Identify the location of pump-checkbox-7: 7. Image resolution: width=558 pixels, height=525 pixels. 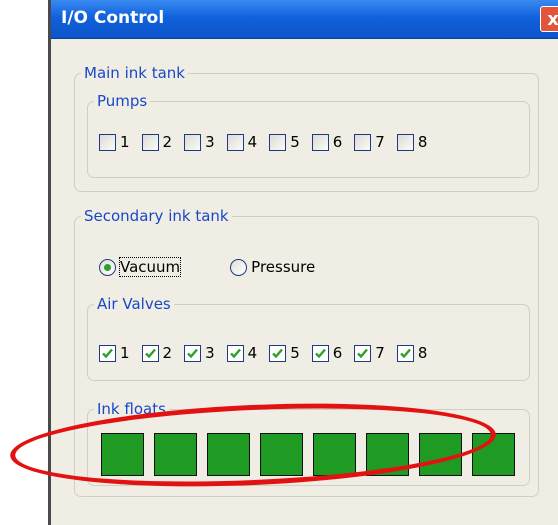
(369, 142).